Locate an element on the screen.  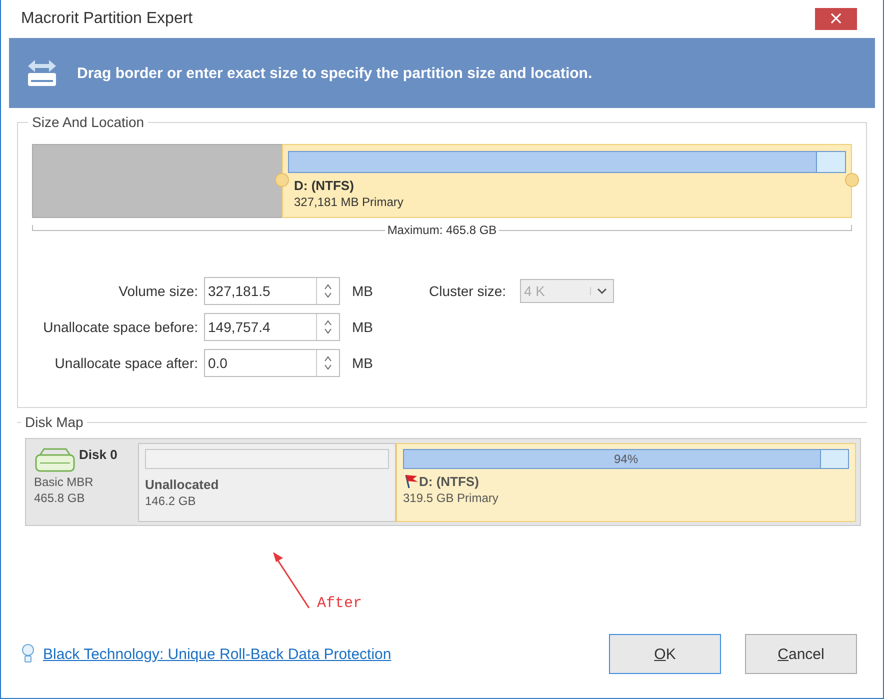
partition-block: 94% D: (NTFS) 319.5 GB Primary is located at coordinates (626, 482).